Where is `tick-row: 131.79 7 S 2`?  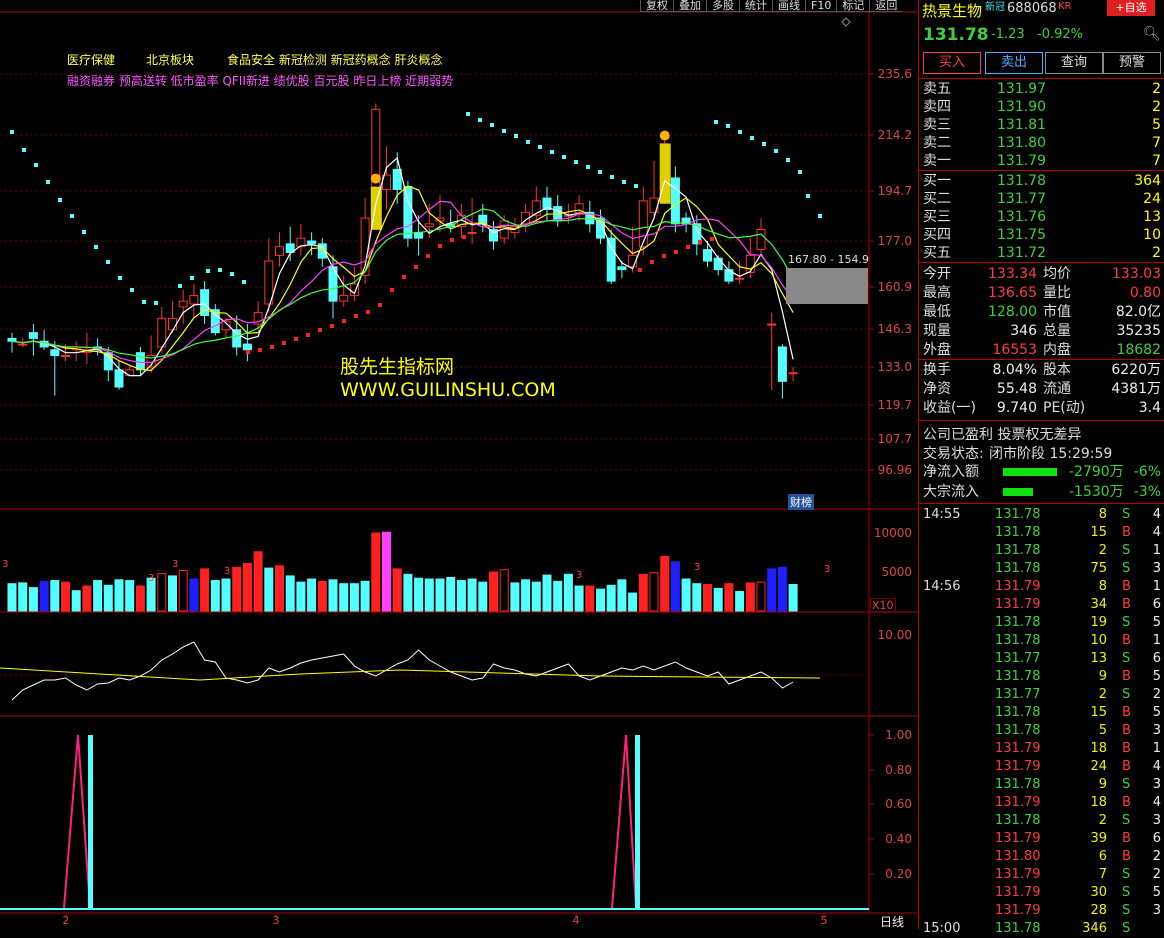 tick-row: 131.79 7 S 2 is located at coordinates (1041, 875).